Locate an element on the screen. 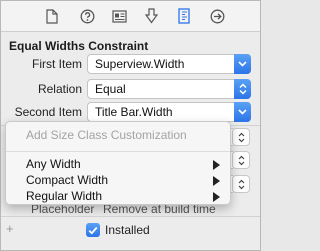 This screenshot has width=320, height=251. priority-stepper is located at coordinates (241, 160).